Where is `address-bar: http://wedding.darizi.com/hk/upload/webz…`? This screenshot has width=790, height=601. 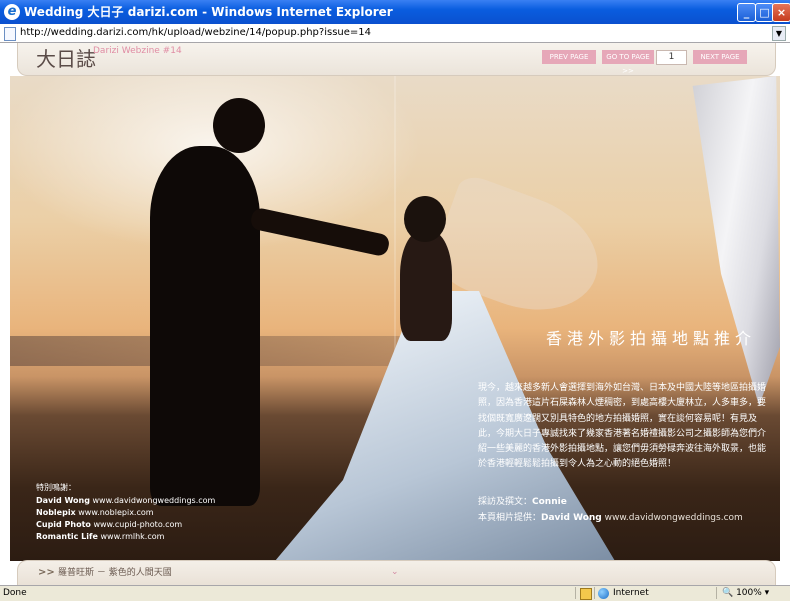 address-bar: http://wedding.darizi.com/hk/upload/webz… is located at coordinates (395, 33).